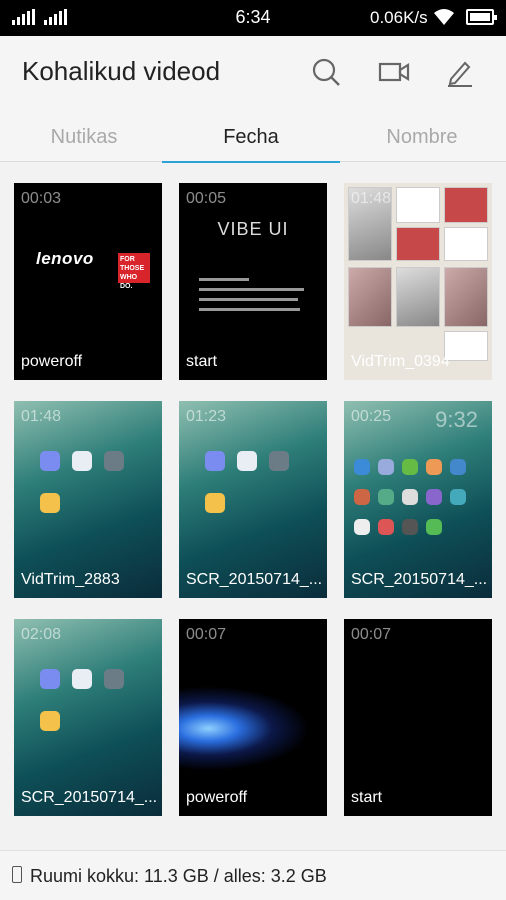 The height and width of the screenshot is (900, 506). I want to click on video-thumbnail: lenovo FOR THOSE WHO DO., so click(88, 281).